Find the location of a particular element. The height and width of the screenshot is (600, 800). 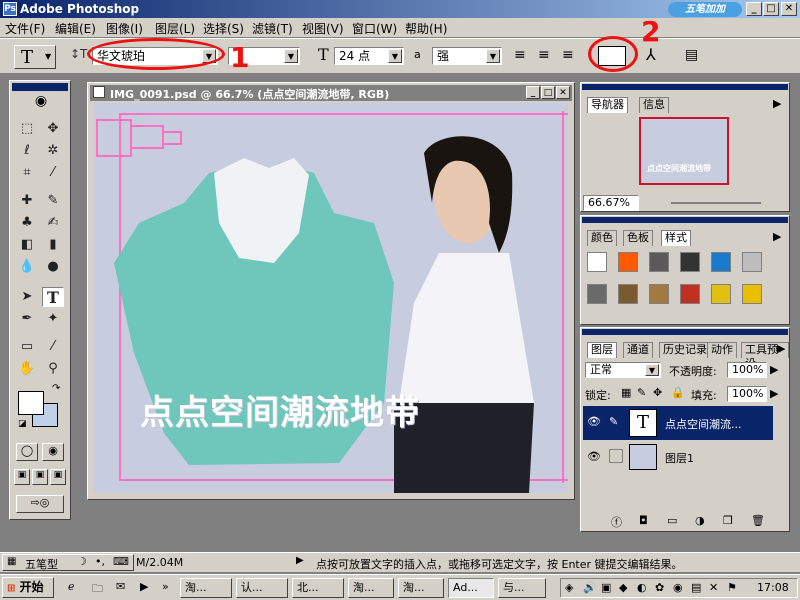

type-tool-icon: T is located at coordinates (53, 297).